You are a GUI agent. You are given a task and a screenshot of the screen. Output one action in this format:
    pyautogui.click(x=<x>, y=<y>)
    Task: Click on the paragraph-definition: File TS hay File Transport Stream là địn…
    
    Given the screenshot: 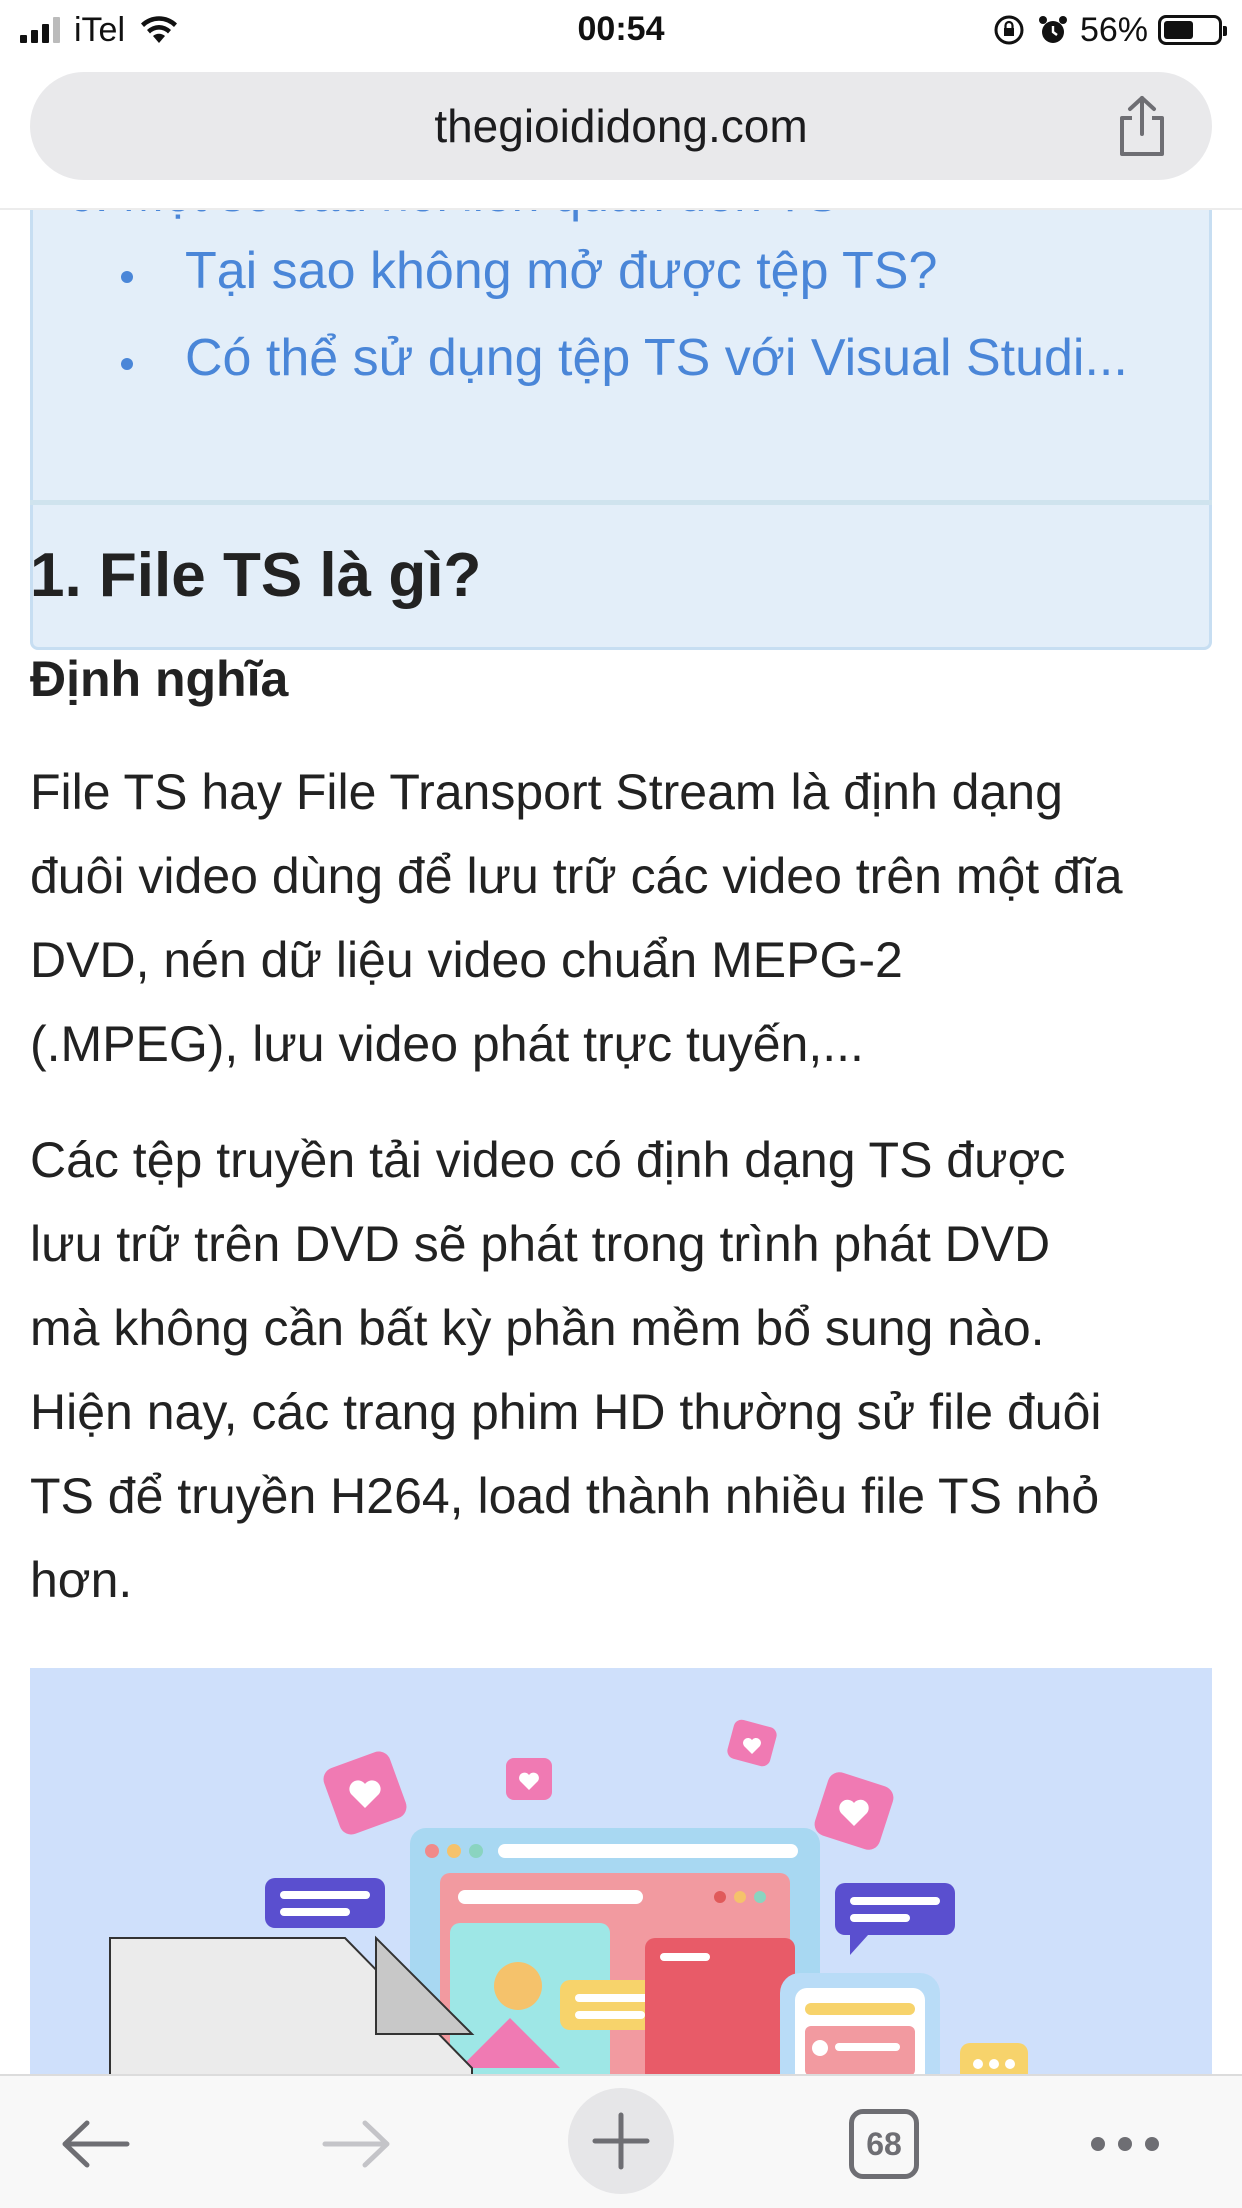 What is the action you would take?
    pyautogui.click(x=625, y=918)
    